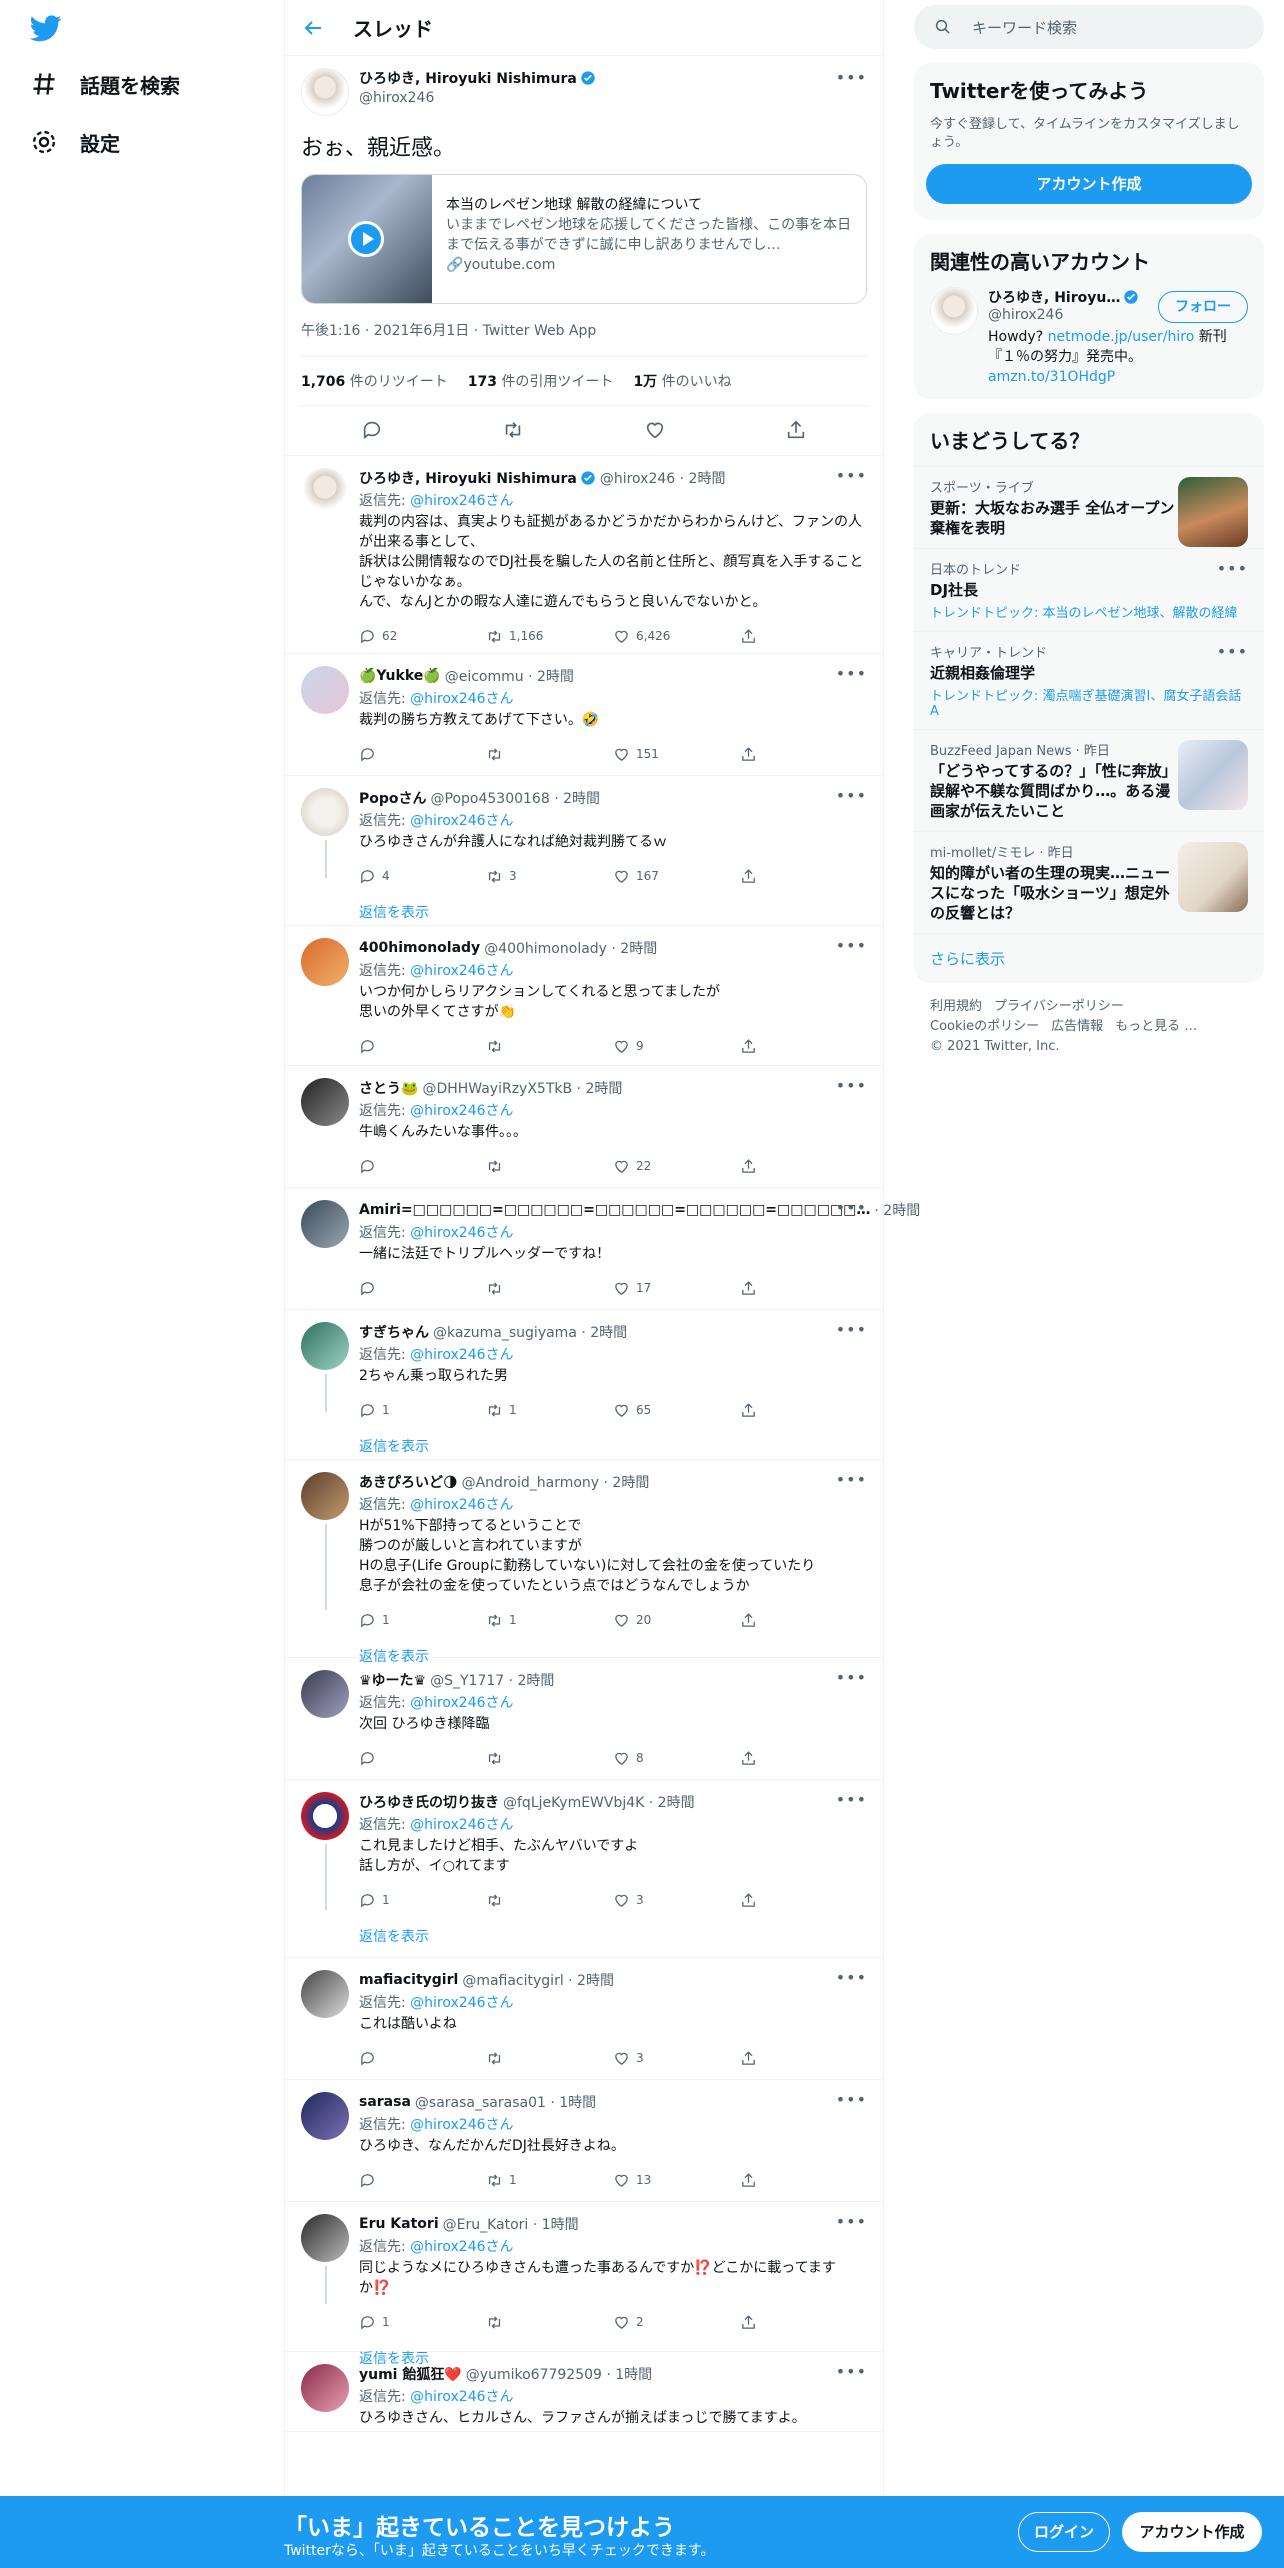 The height and width of the screenshot is (2568, 1284). I want to click on reply-button: 62, so click(422, 636).